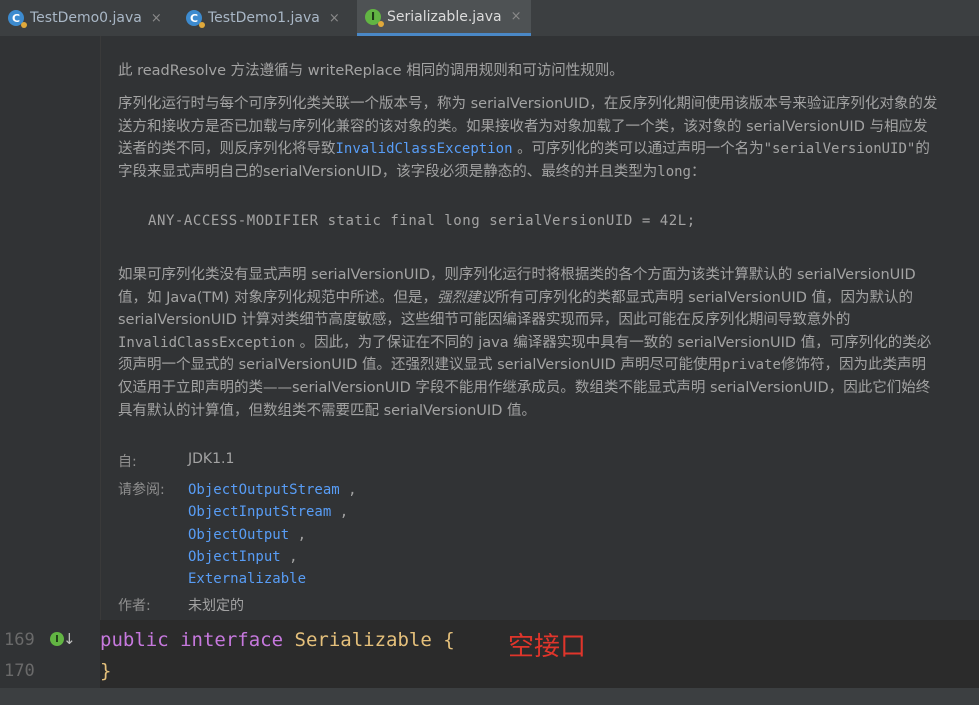 This screenshot has height=705, width=979. I want to click on doc-code-inline: long, so click(674, 171).